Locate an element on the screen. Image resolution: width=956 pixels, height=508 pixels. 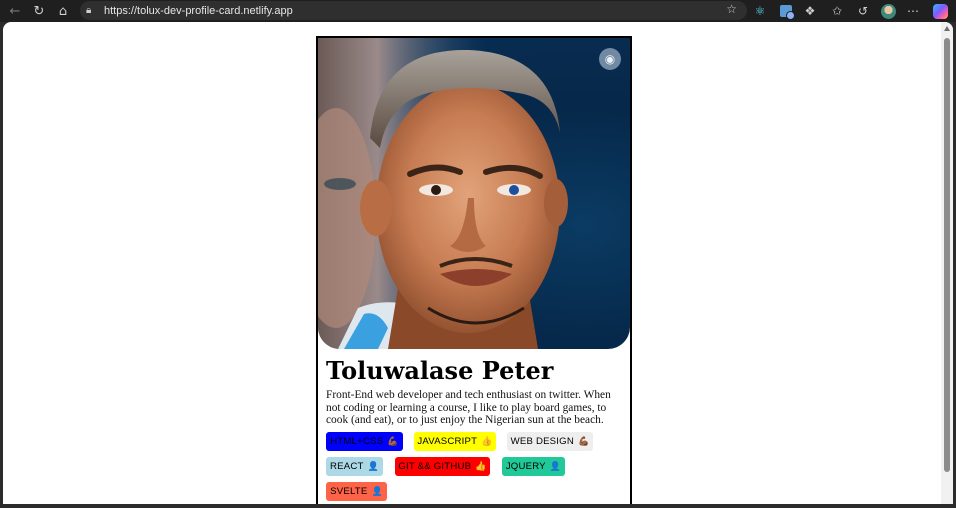
camera-icon: ◉ is located at coordinates (610, 59).